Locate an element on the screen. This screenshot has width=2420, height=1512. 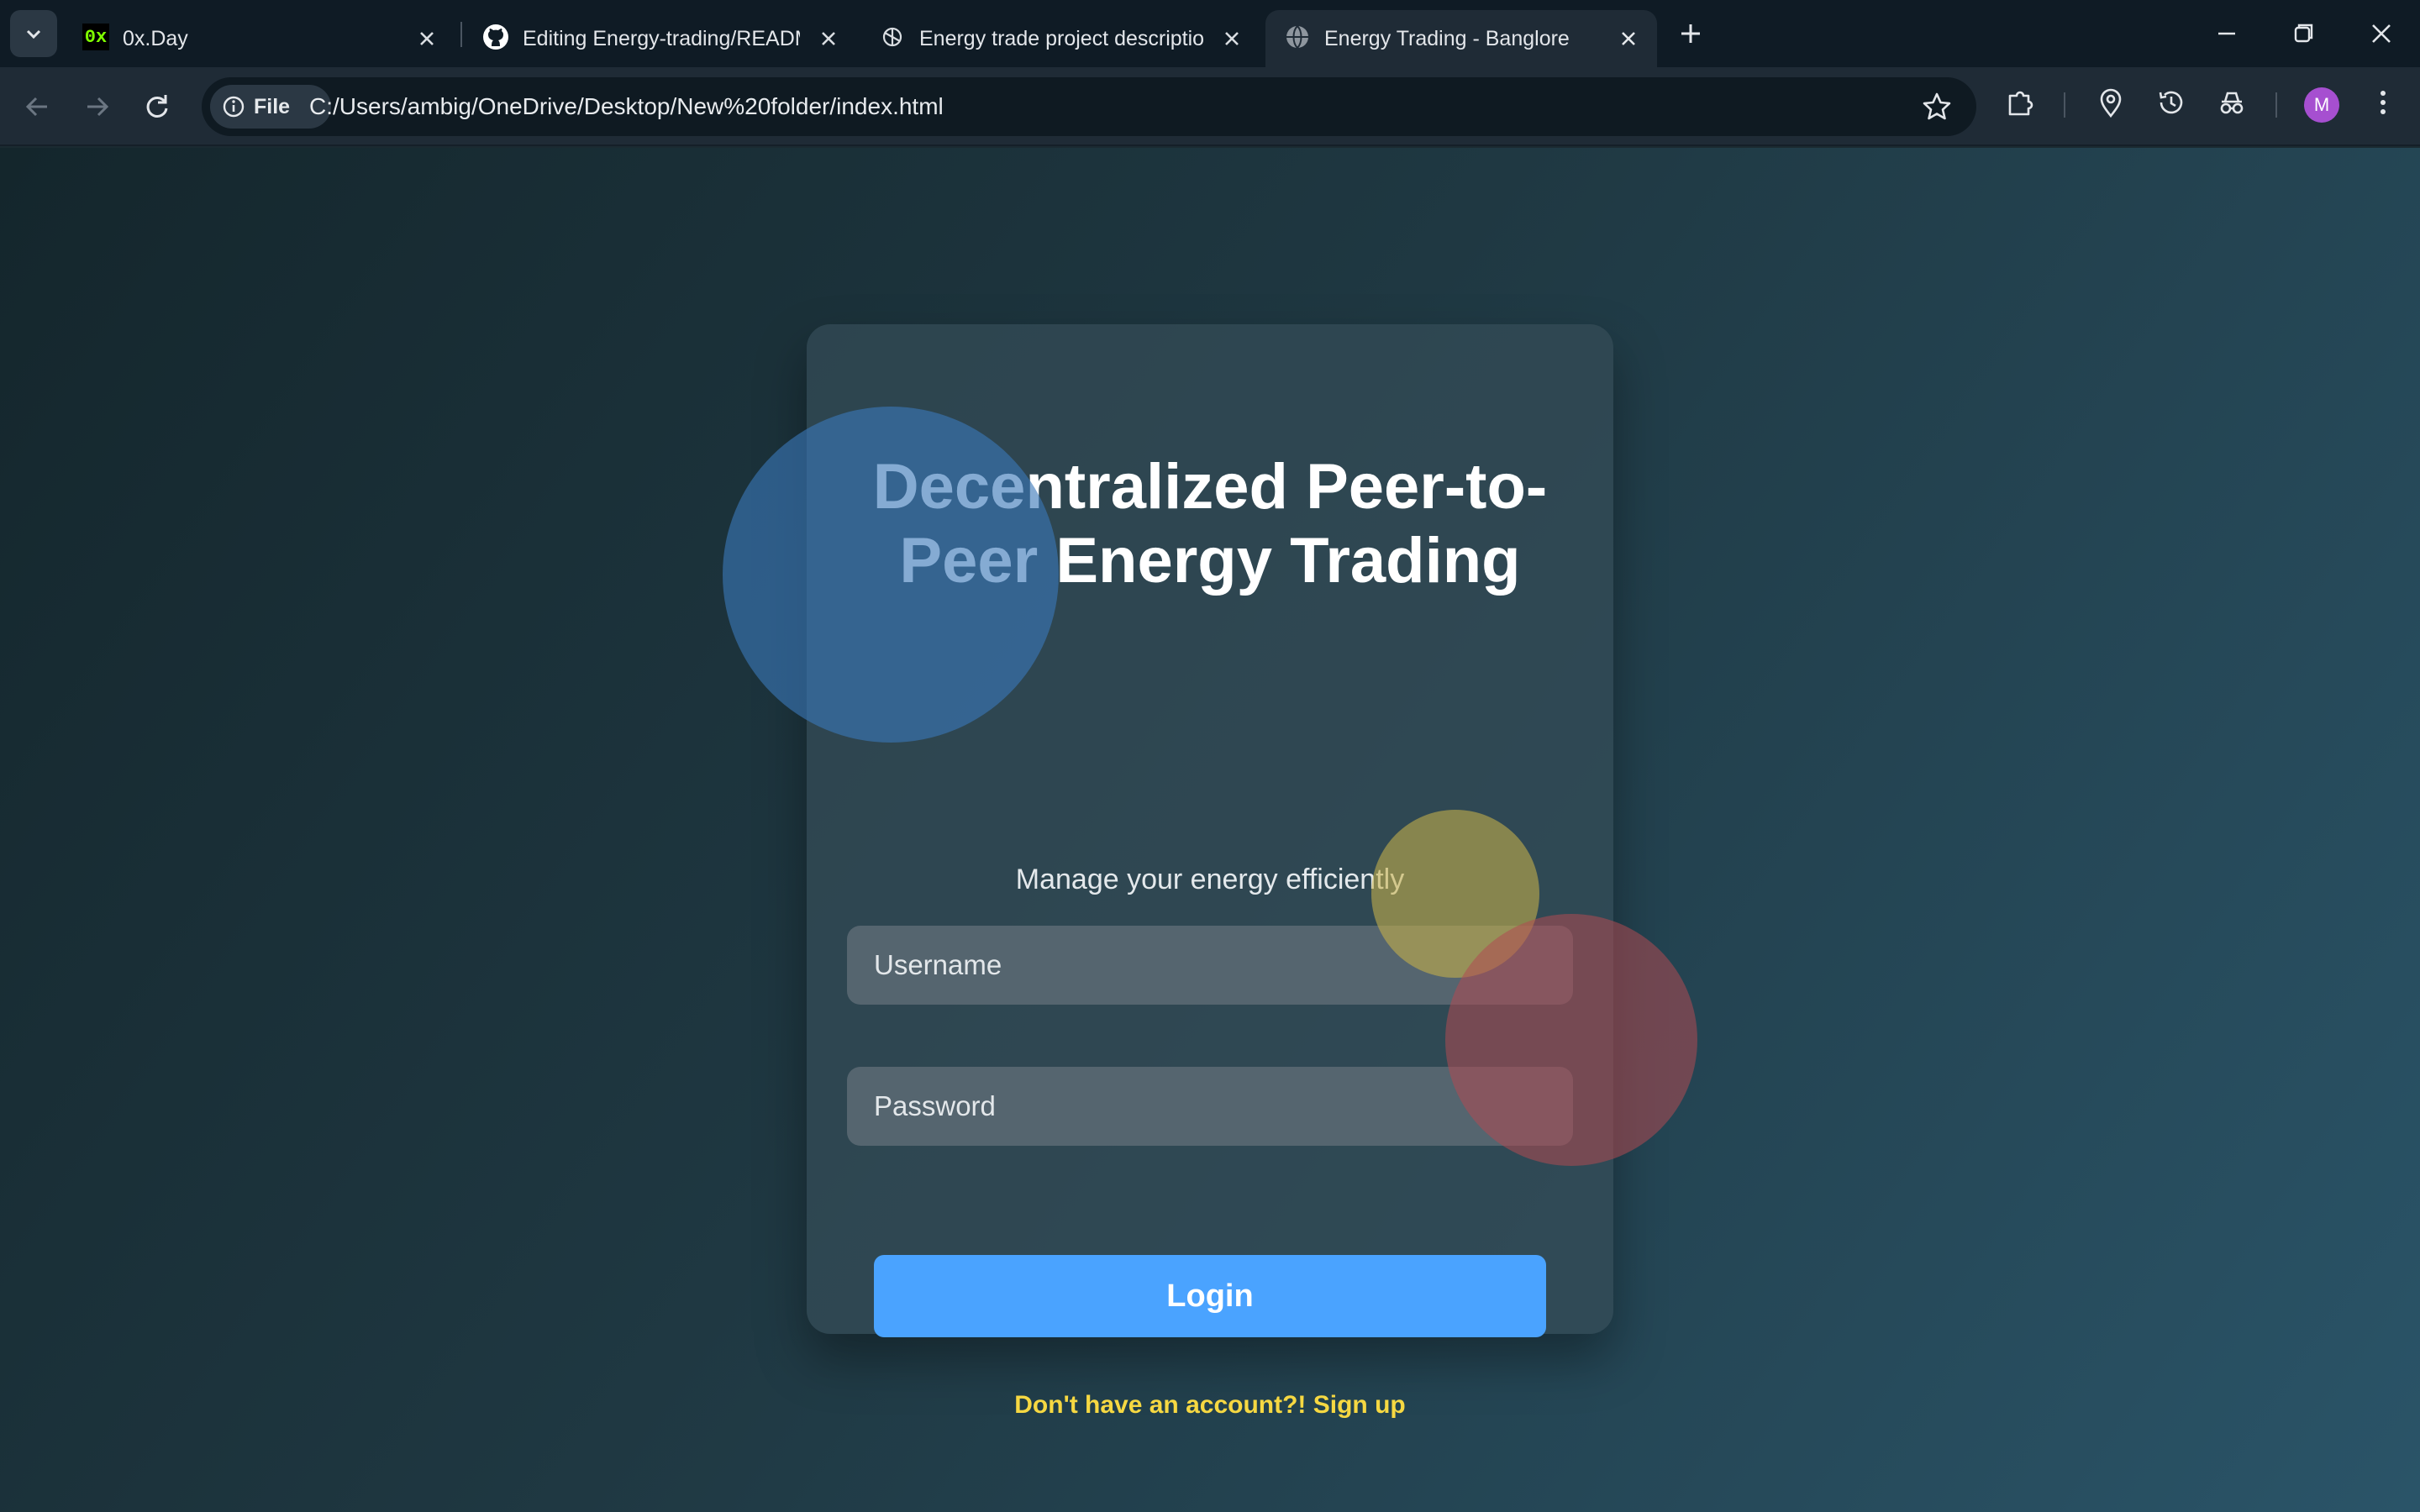
tab-chatgpt: Energy trade project description is located at coordinates (1062, 38).